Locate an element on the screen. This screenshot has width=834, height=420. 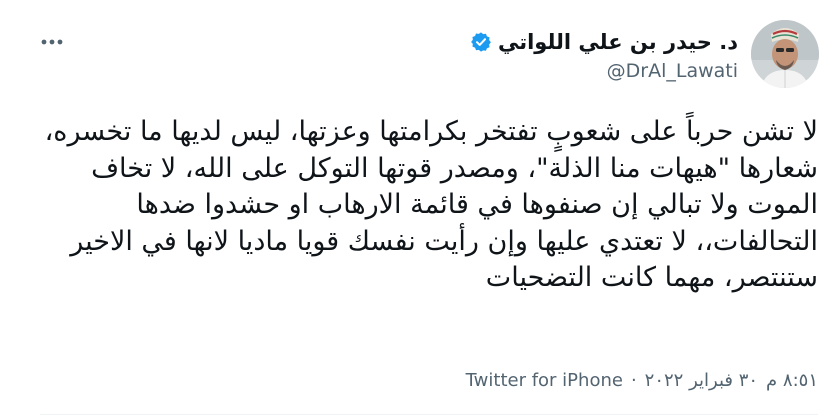
more-options-button is located at coordinates (52, 42).